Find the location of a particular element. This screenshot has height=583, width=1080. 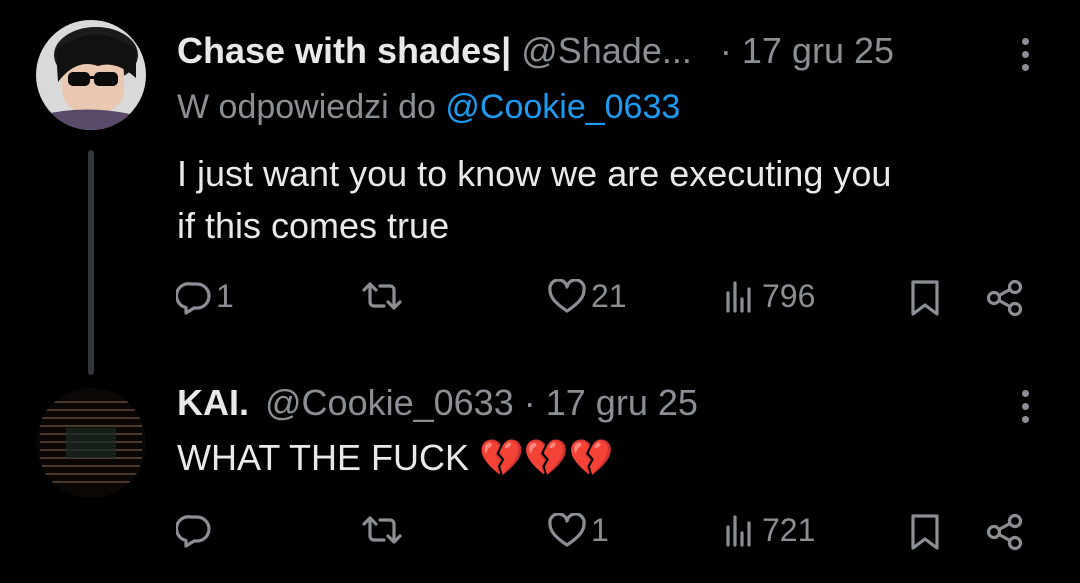

views-button: 721 is located at coordinates (768, 530).